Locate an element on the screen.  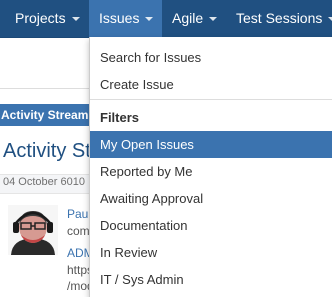
nav-projects-menu: Projects is located at coordinates (43, 18).